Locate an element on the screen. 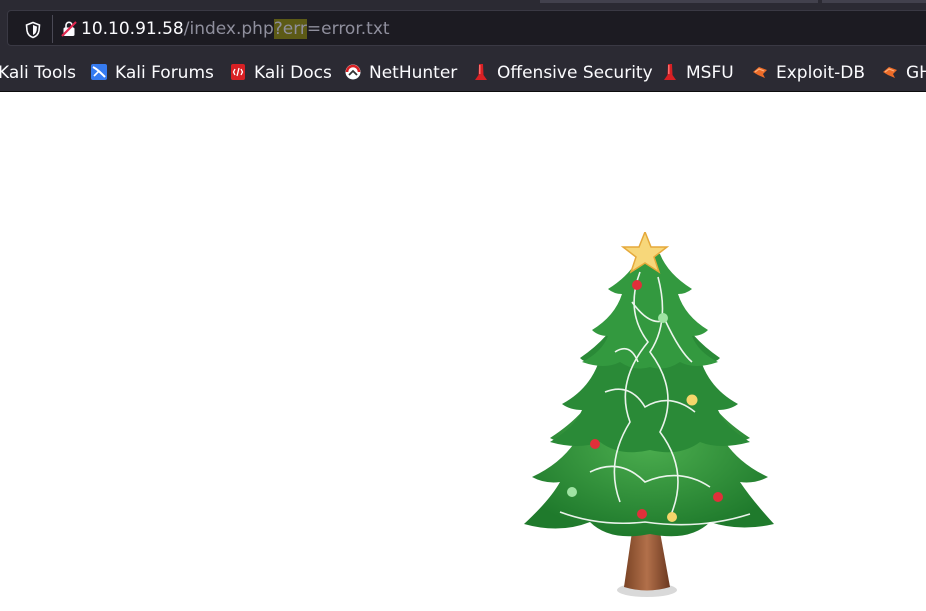 The image size is (926, 611). bookmark-exploit-db: Exploit-DB is located at coordinates (808, 73).